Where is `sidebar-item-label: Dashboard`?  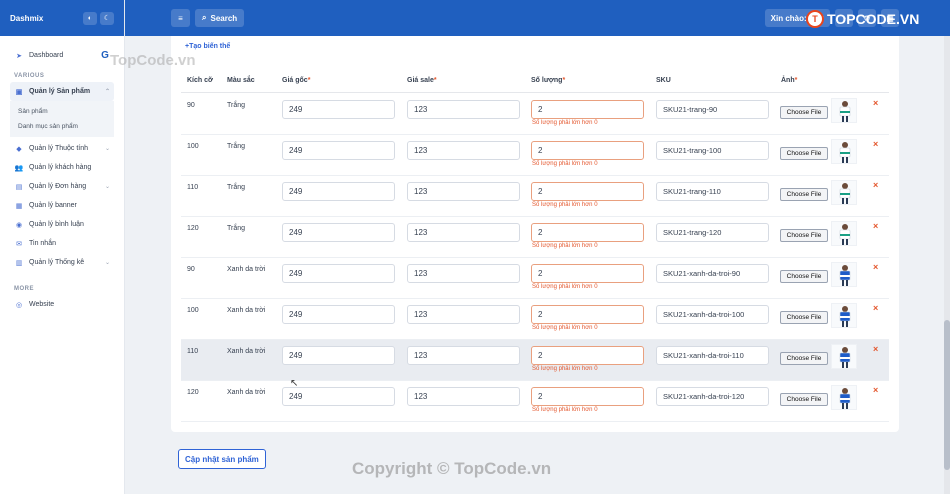 sidebar-item-label: Dashboard is located at coordinates (46, 55).